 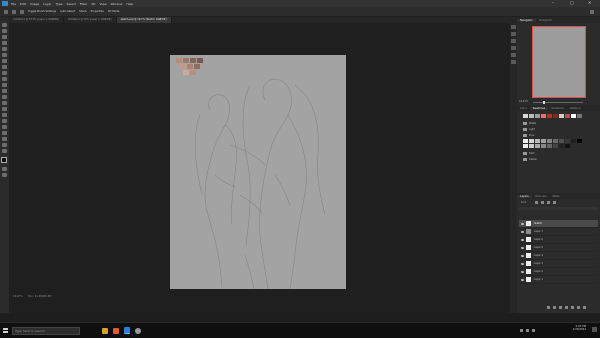 I want to click on pixel-filter-icon, so click(x=536, y=202).